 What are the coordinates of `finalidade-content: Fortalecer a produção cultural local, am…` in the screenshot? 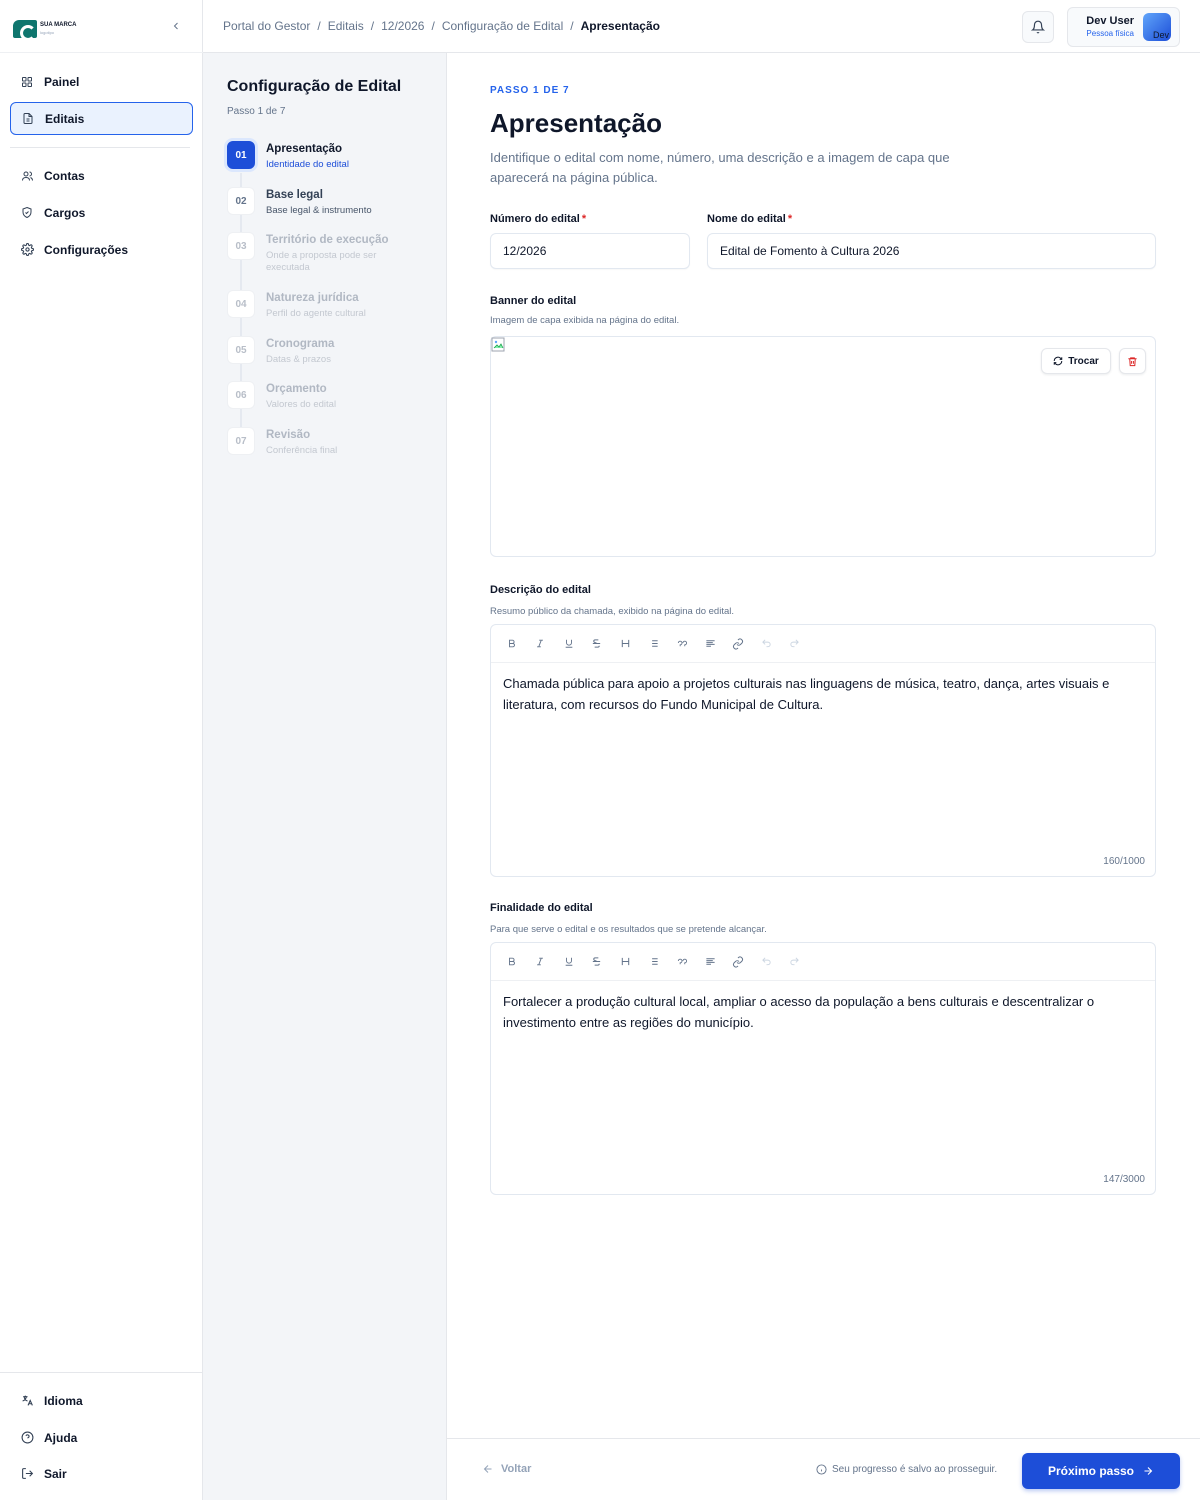 It's located at (823, 1012).